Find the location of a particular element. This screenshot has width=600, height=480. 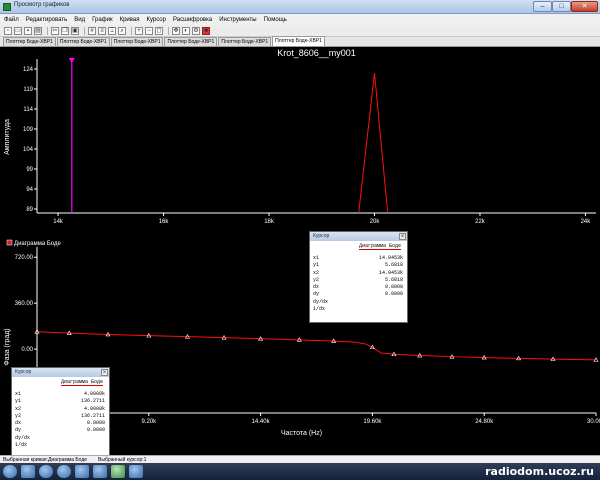

y-tick-label: 109 is located at coordinates (28, 130).